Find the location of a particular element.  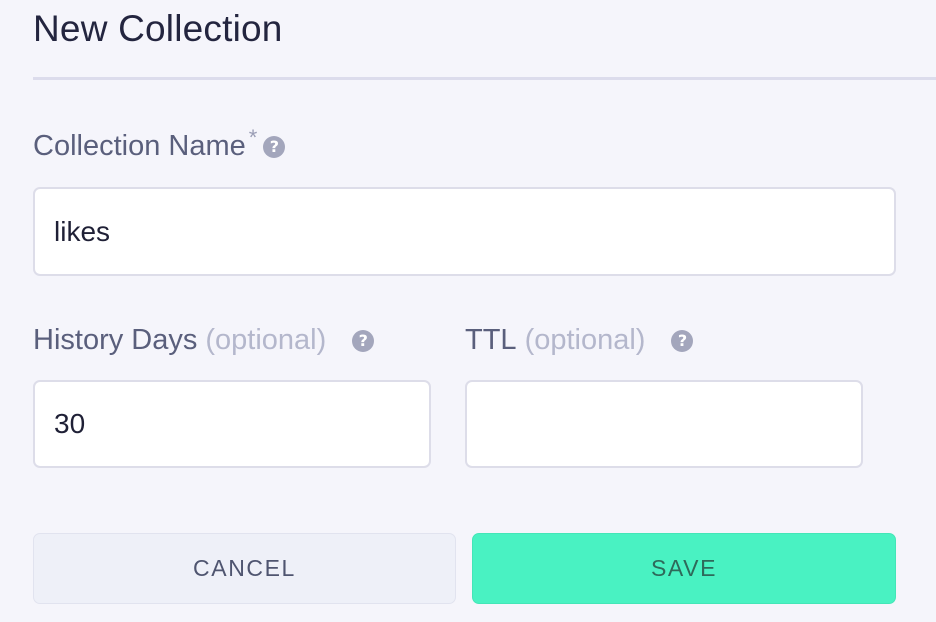

collection-name-label: Collection Name * ? is located at coordinates (159, 144).